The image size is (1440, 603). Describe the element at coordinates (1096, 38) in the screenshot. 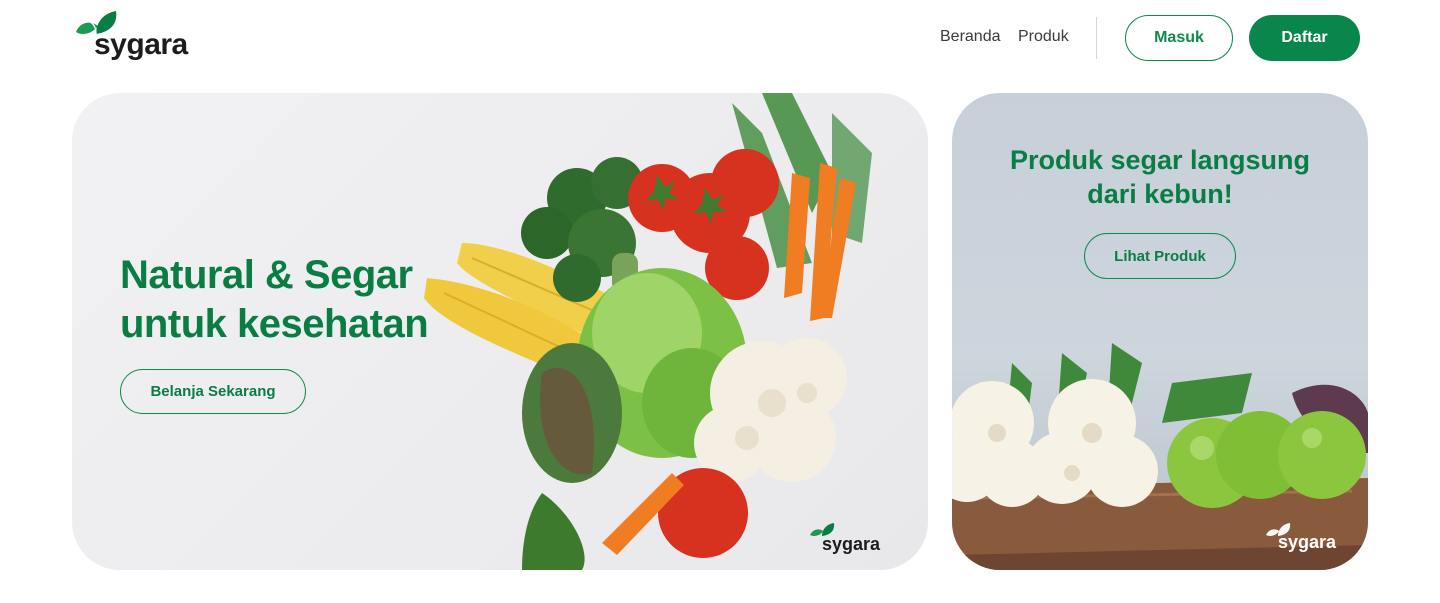

I see `nav-divider` at that location.